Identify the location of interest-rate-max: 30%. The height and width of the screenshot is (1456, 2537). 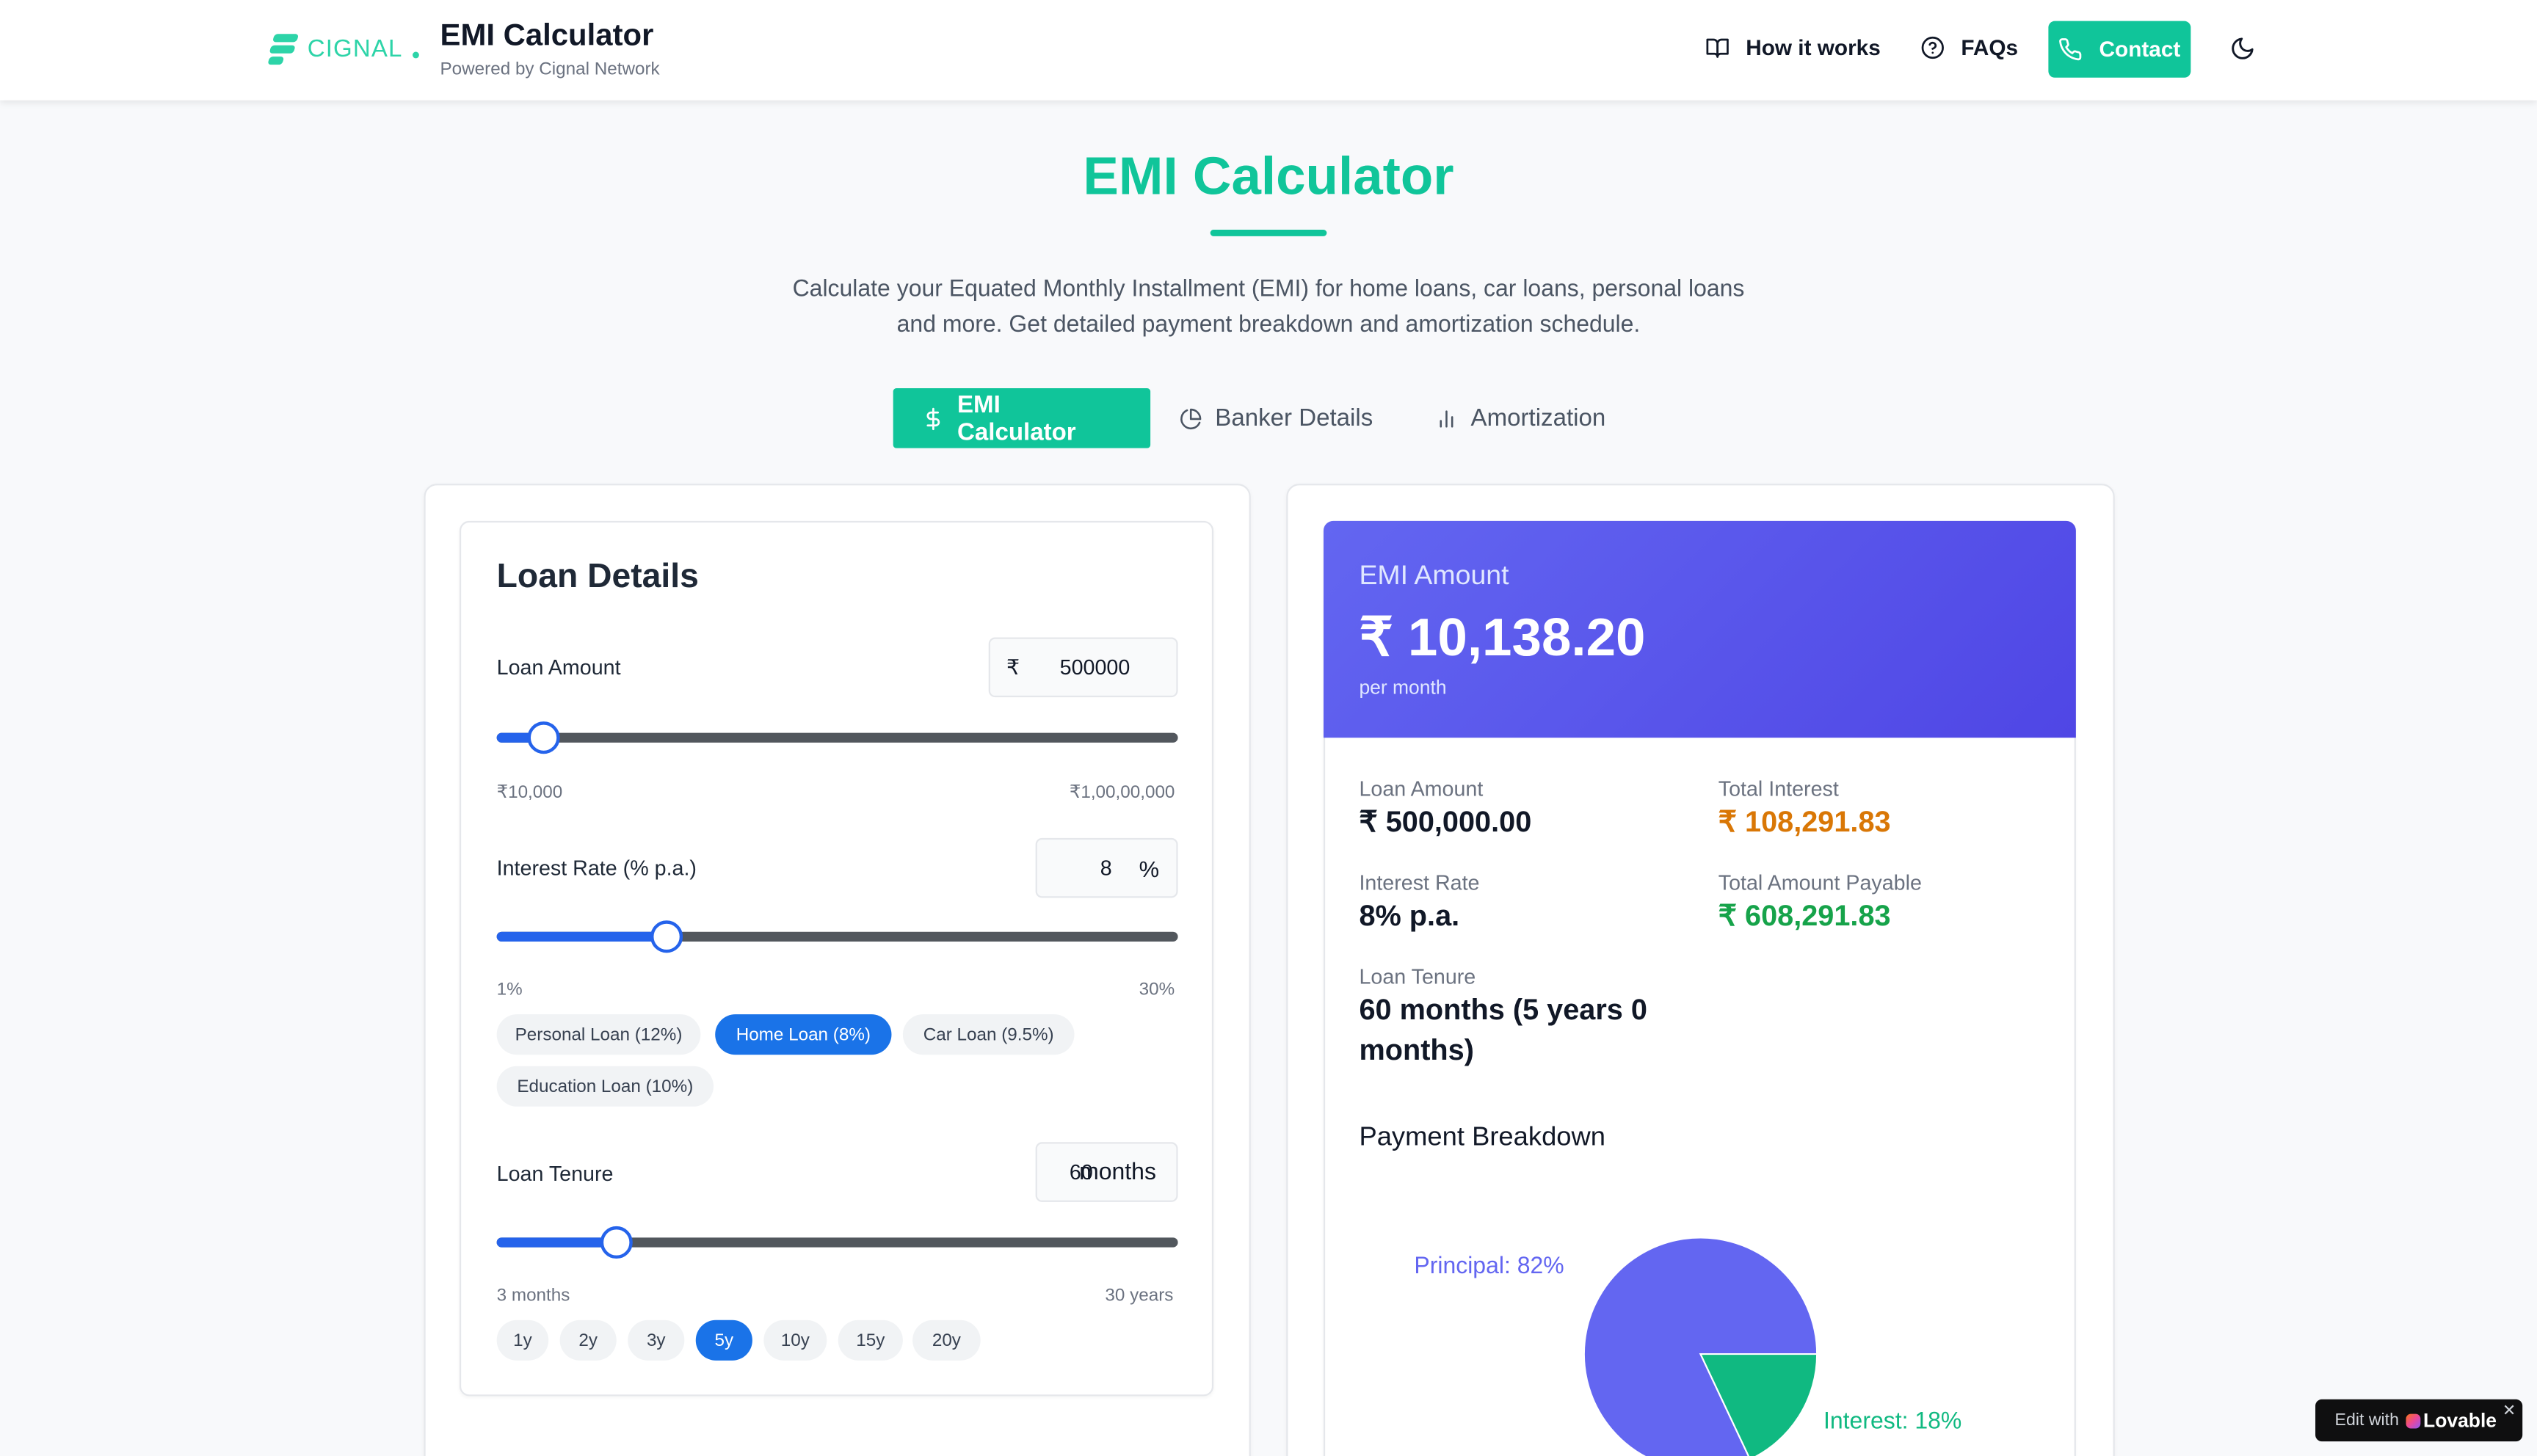
(1157, 990).